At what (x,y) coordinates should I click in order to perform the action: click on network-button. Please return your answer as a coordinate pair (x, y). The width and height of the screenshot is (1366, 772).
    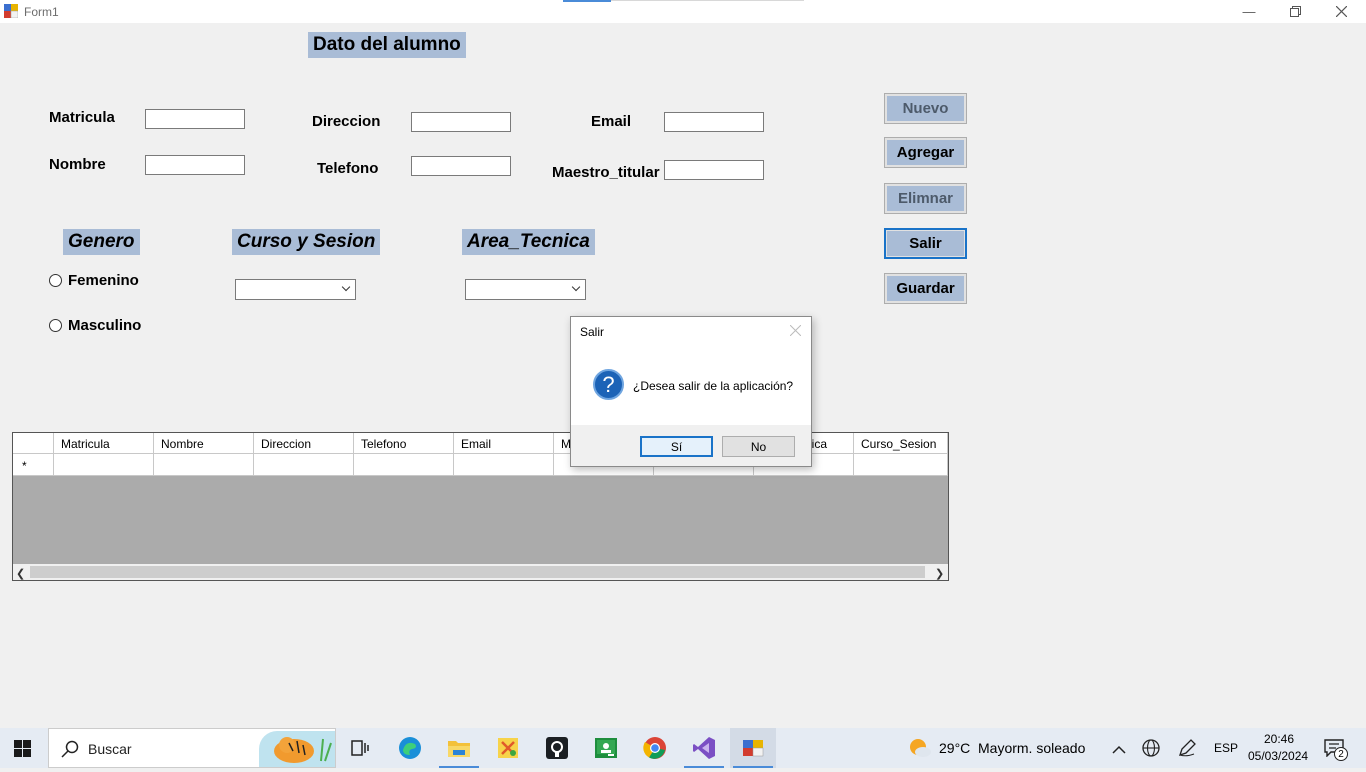
    Looking at the image, I should click on (1151, 750).